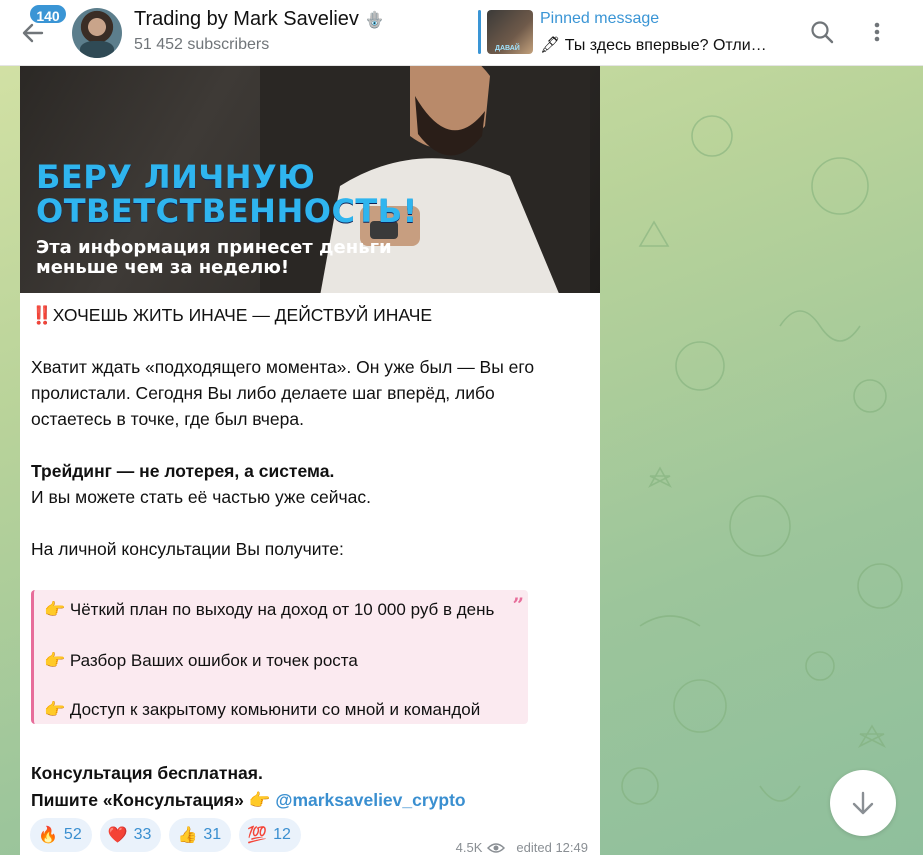 The height and width of the screenshot is (855, 923). Describe the element at coordinates (147, 773) in the screenshot. I see `cta-line-1: Консультация бесплатная.` at that location.